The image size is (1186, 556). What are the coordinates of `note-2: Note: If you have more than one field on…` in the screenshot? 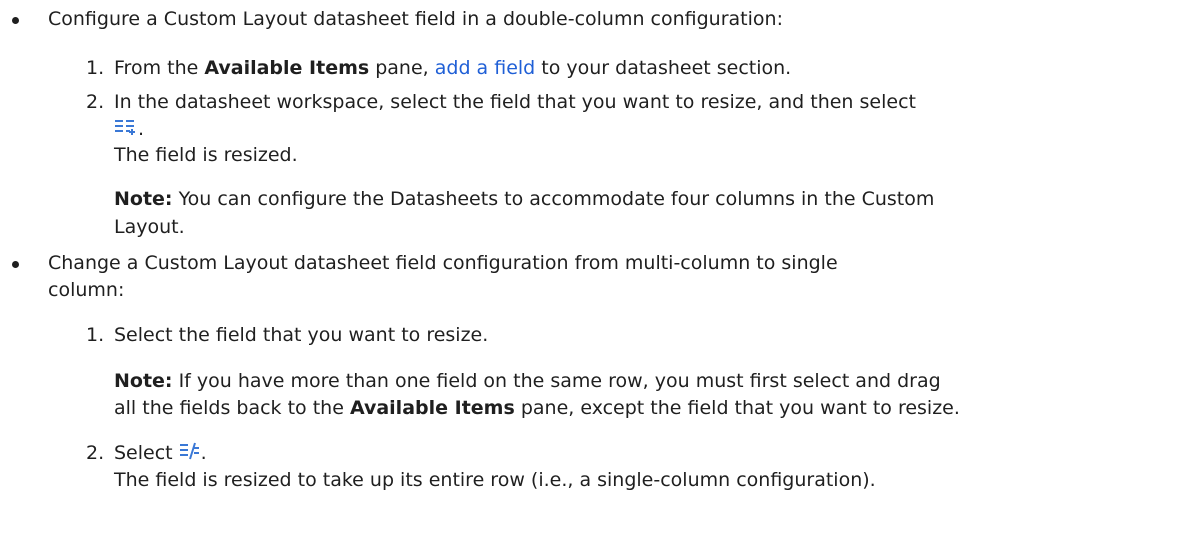 It's located at (527, 381).